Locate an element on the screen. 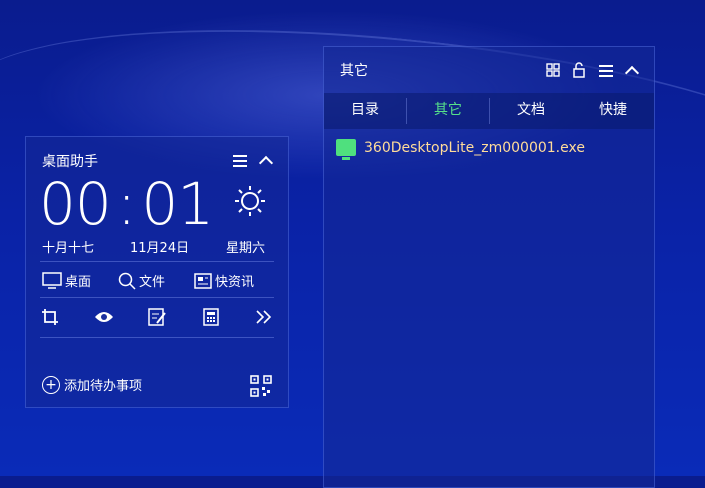 The width and height of the screenshot is (705, 488). file-item: 360DesktopLite_zm000001.exe is located at coordinates (460, 149).